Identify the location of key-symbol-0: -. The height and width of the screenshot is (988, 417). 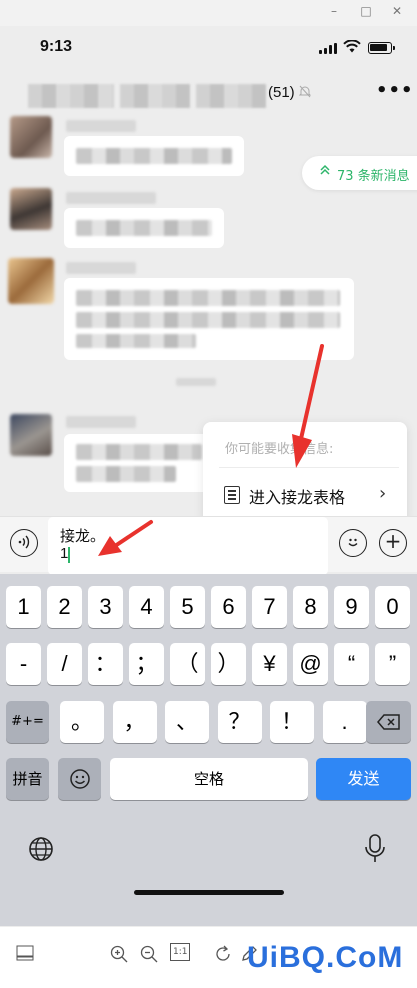
(23, 664).